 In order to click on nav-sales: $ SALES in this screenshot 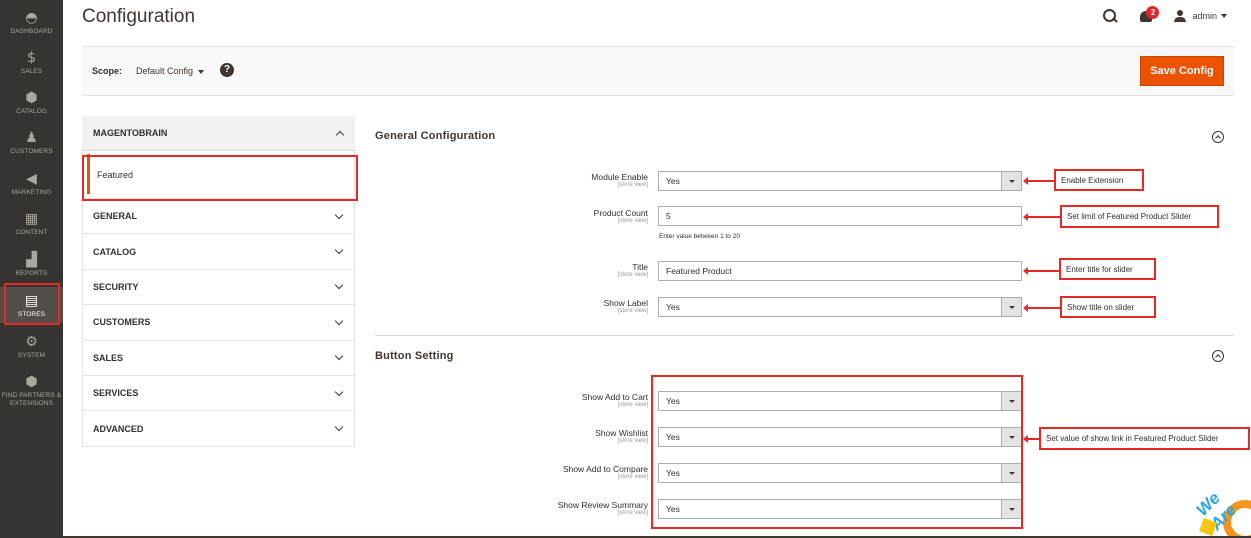, I will do `click(31, 63)`.